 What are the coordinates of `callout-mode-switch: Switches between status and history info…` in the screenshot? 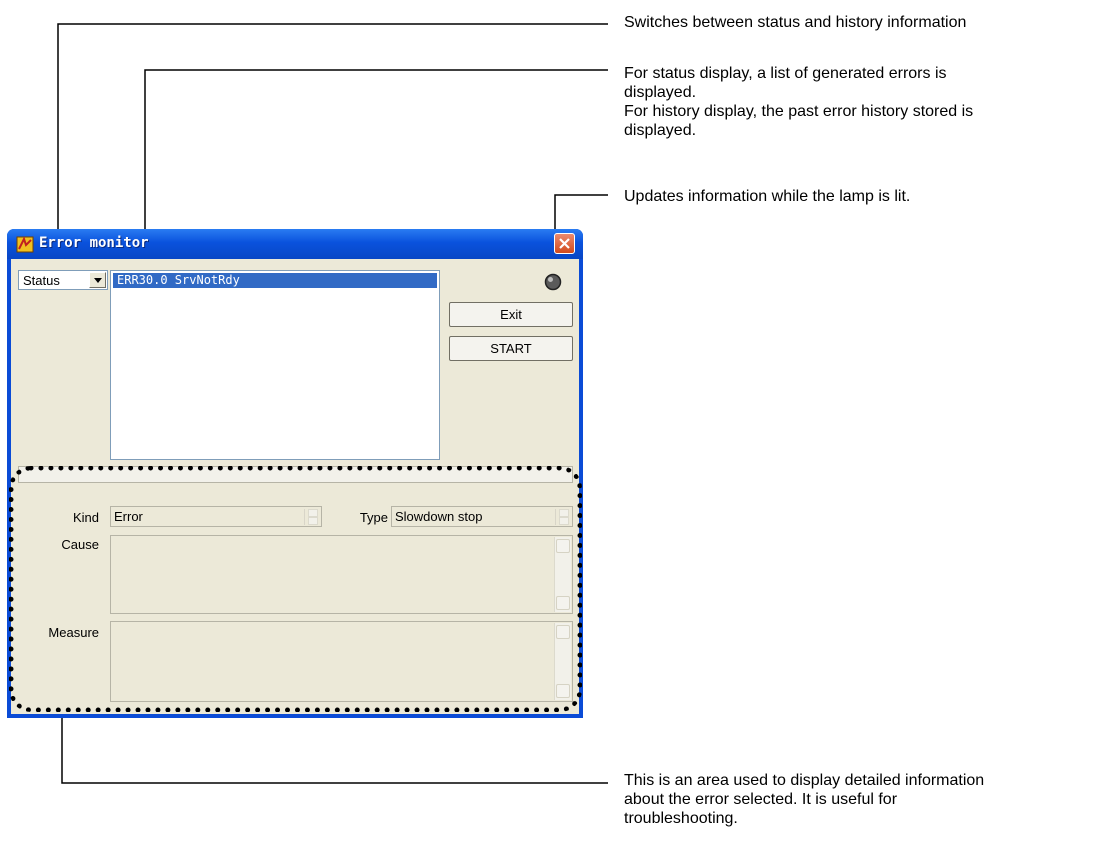 It's located at (795, 22).